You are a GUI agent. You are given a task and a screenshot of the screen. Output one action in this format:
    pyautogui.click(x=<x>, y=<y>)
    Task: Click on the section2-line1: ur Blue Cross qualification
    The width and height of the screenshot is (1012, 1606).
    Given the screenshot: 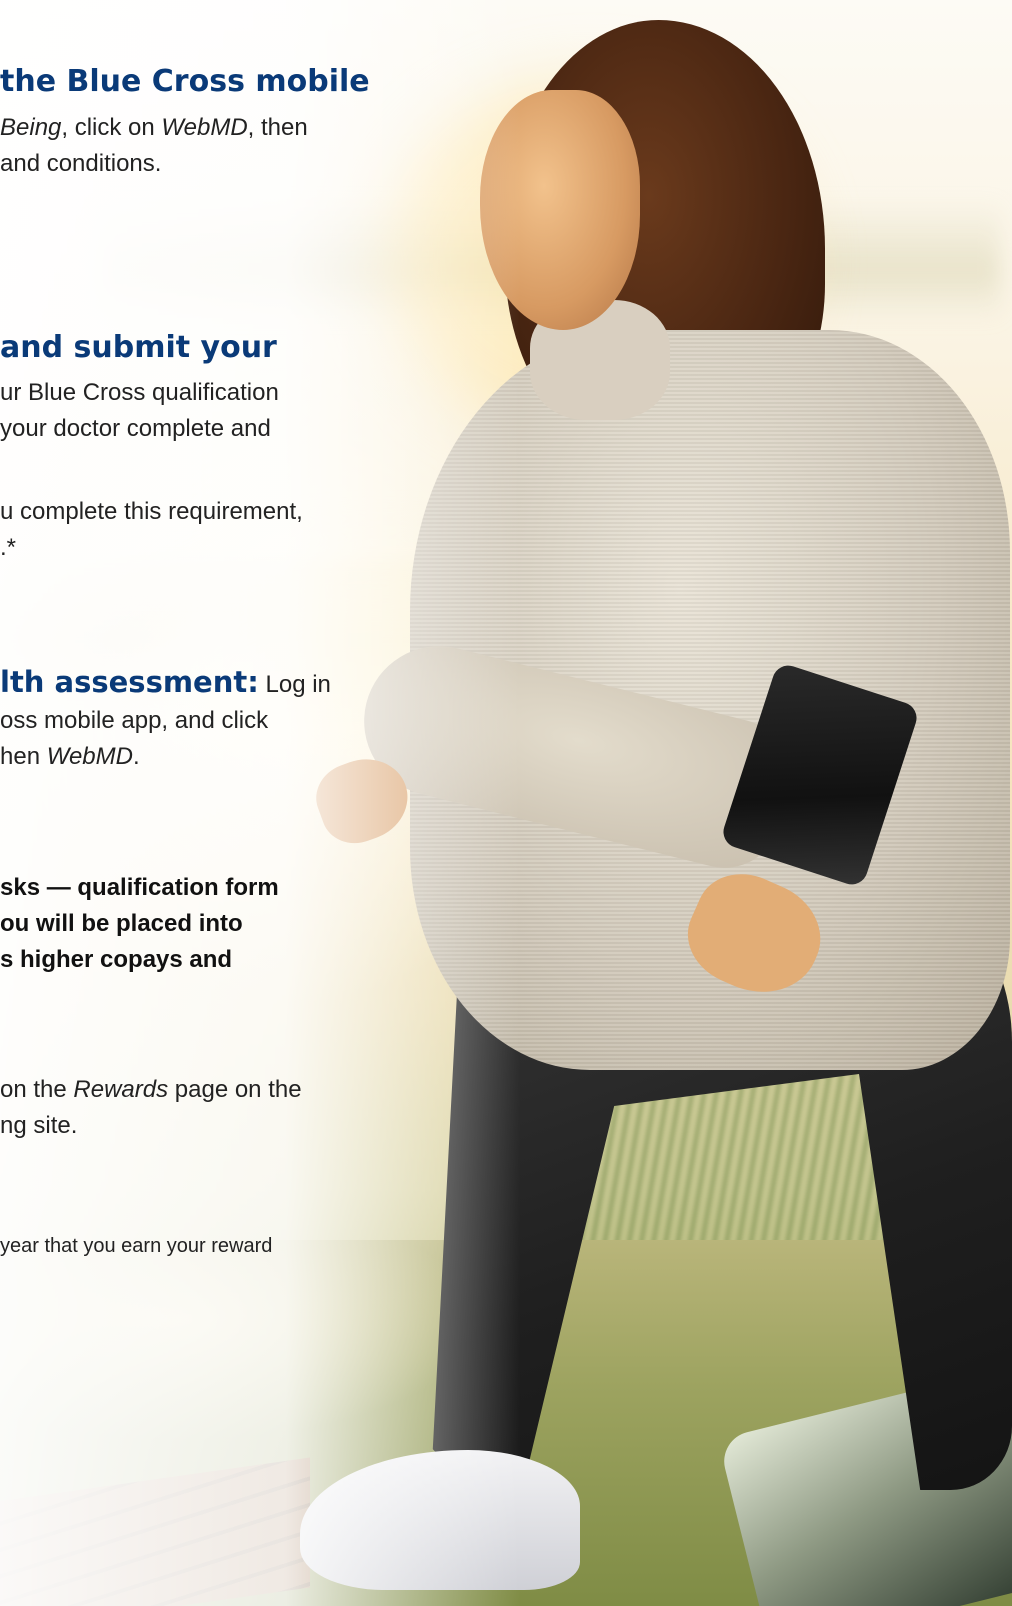 What is the action you would take?
    pyautogui.click(x=139, y=392)
    